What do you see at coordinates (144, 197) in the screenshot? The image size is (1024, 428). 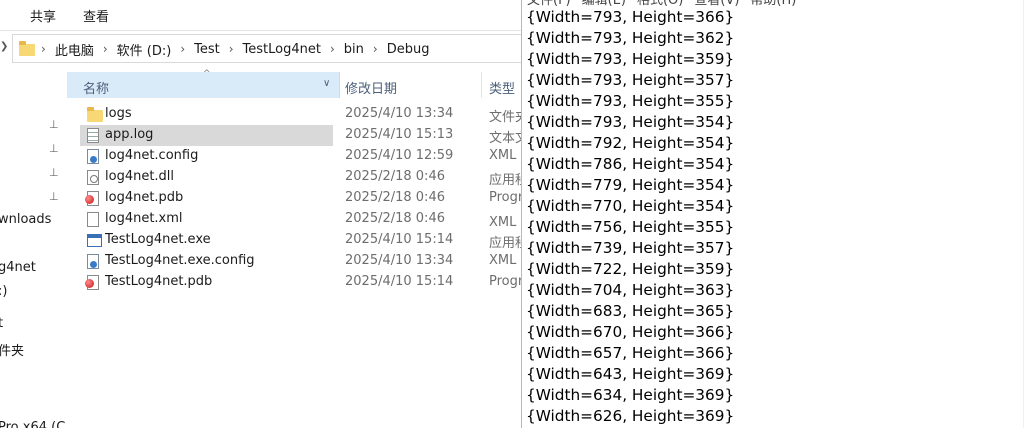 I see `file-name: log4net.pdb` at bounding box center [144, 197].